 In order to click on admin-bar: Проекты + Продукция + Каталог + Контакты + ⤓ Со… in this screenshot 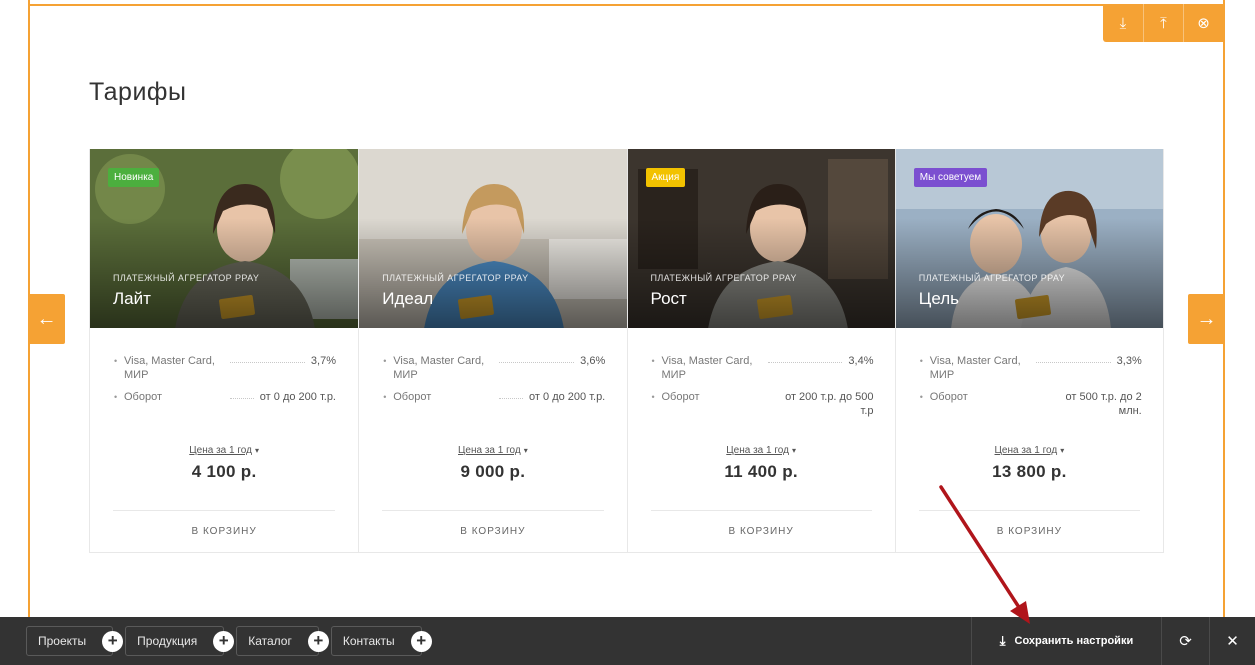, I will do `click(627, 641)`.